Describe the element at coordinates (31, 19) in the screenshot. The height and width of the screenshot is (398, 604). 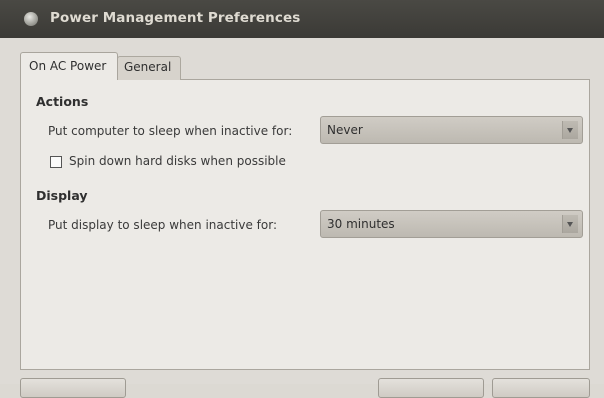
I see `power-icon` at that location.